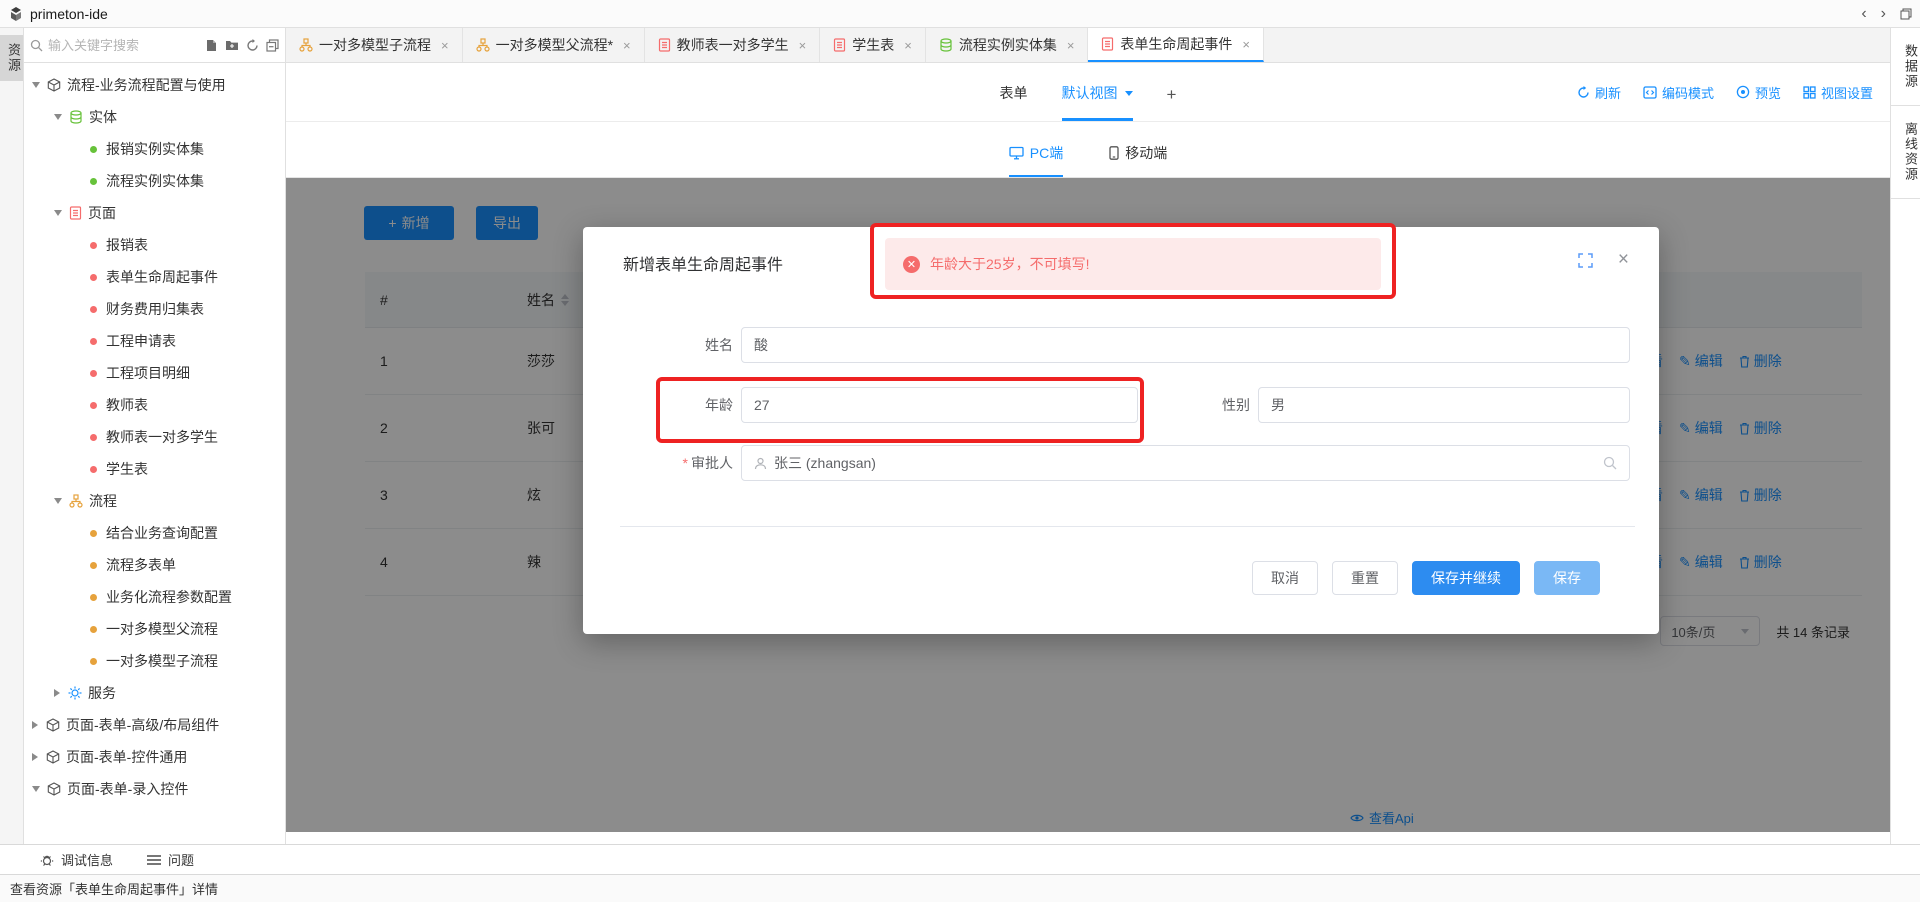  What do you see at coordinates (93, 533) in the screenshot?
I see `flow-dot-icon` at bounding box center [93, 533].